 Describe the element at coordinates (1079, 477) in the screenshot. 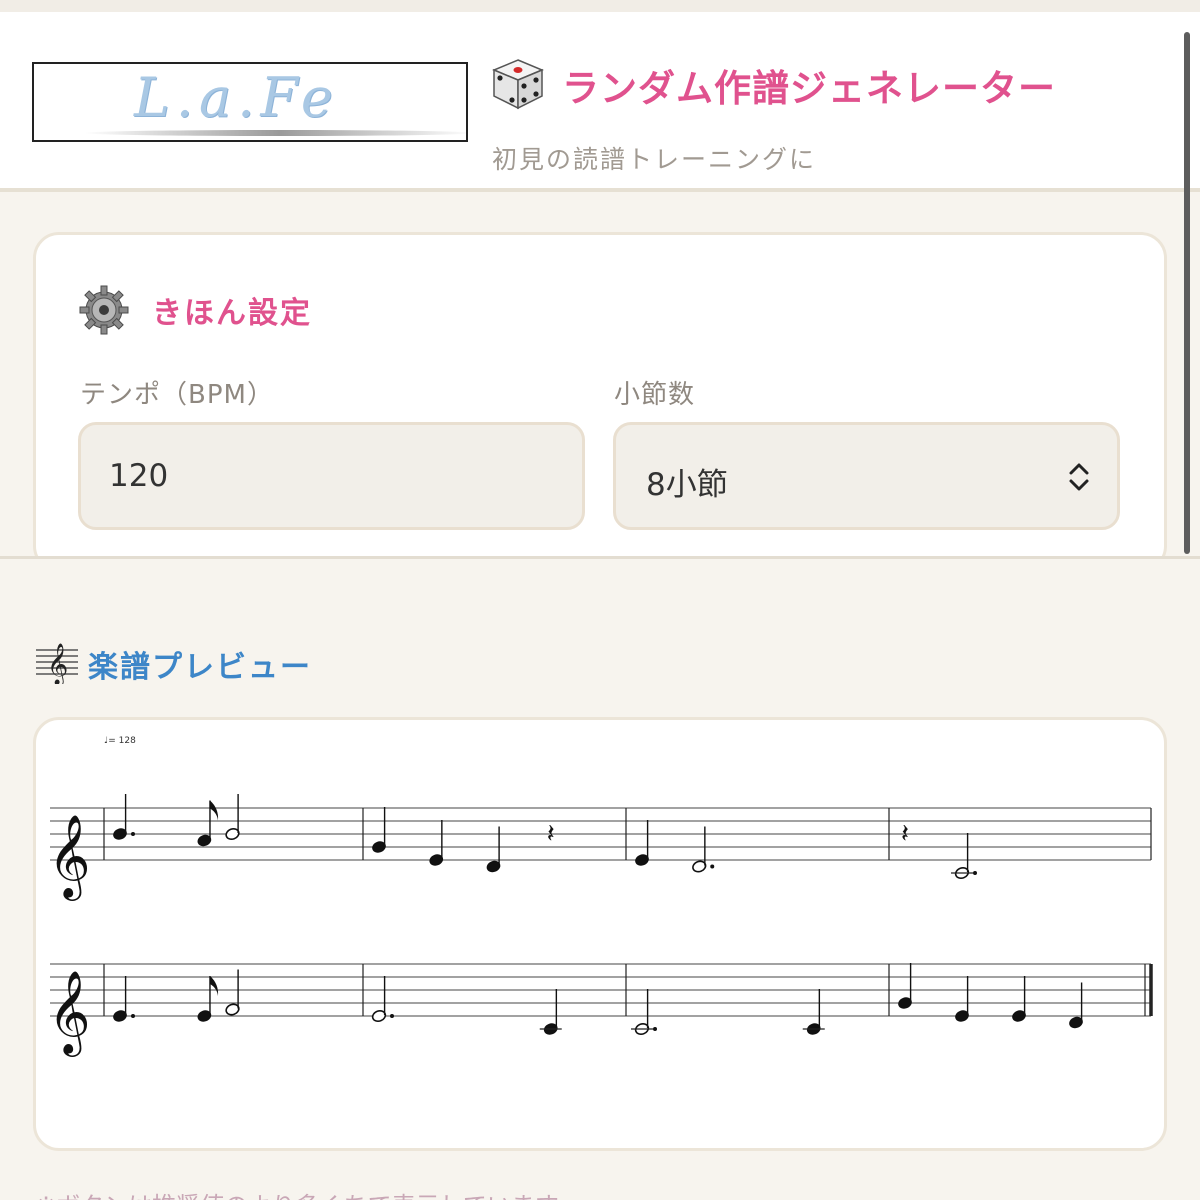

I see `chevron-updown-icon` at that location.